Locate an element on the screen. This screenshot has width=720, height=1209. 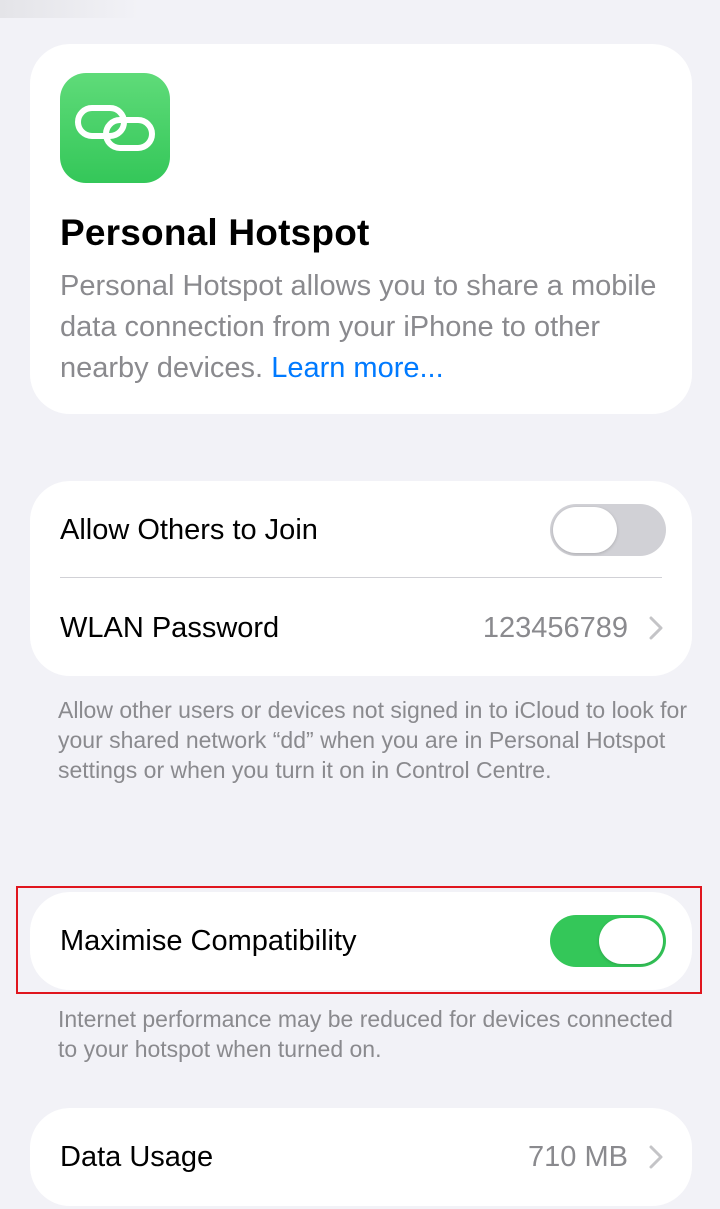
row-divider is located at coordinates (361, 577).